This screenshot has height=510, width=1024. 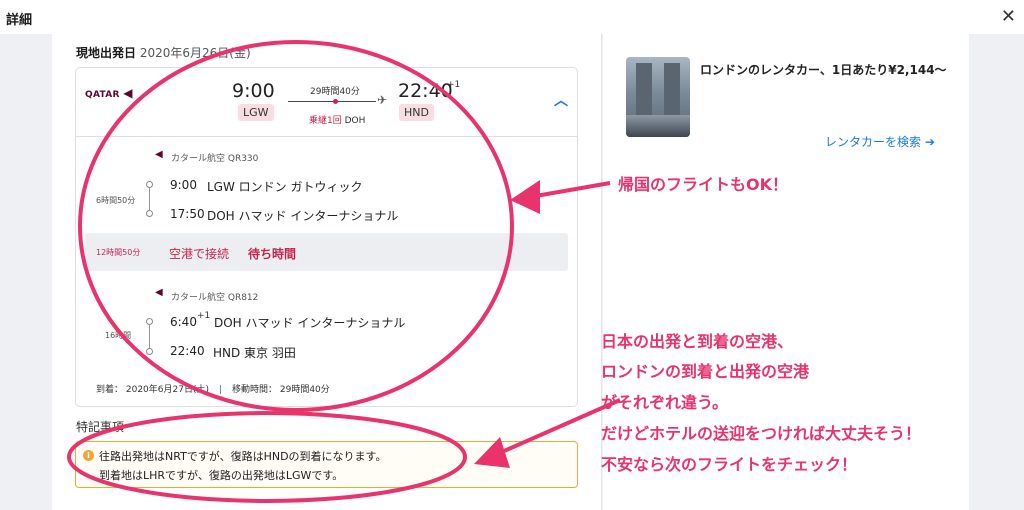 I want to click on plane-icon: ✈, so click(x=382, y=100).